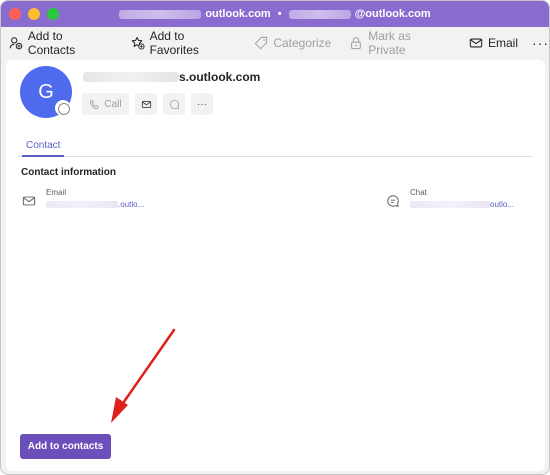 The width and height of the screenshot is (550, 475). I want to click on mark-as-private-toolbar-button: Mark as Private, so click(400, 43).